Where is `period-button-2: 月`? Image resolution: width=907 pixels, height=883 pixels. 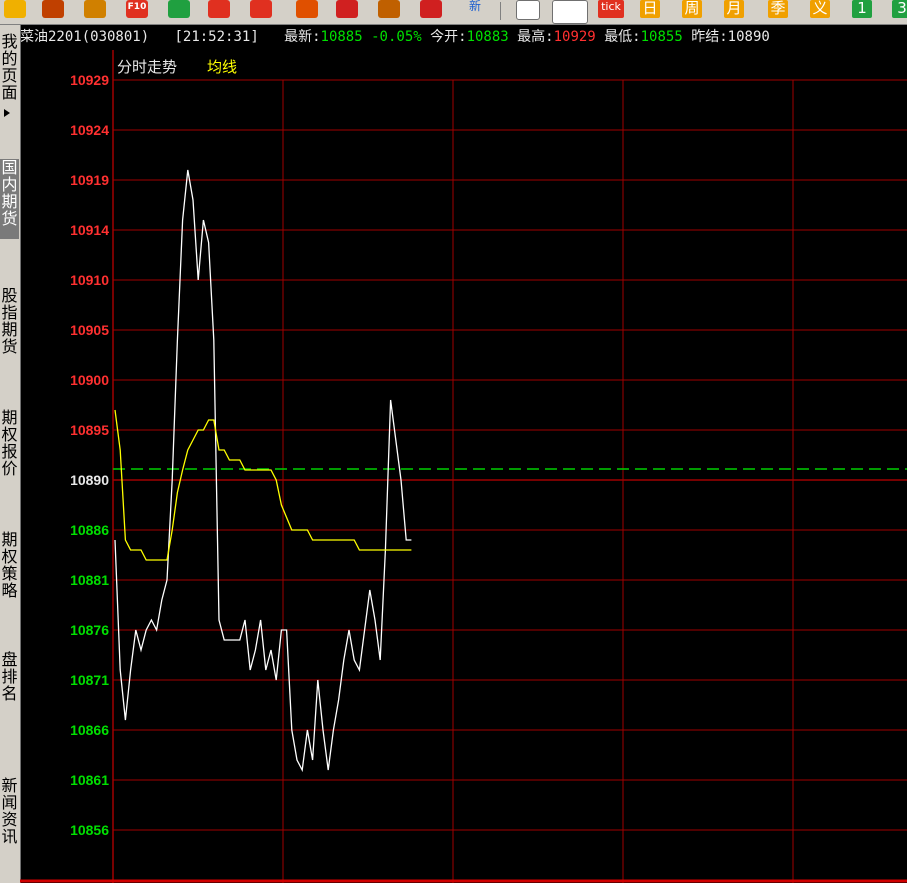
period-button-2: 月 is located at coordinates (734, 9).